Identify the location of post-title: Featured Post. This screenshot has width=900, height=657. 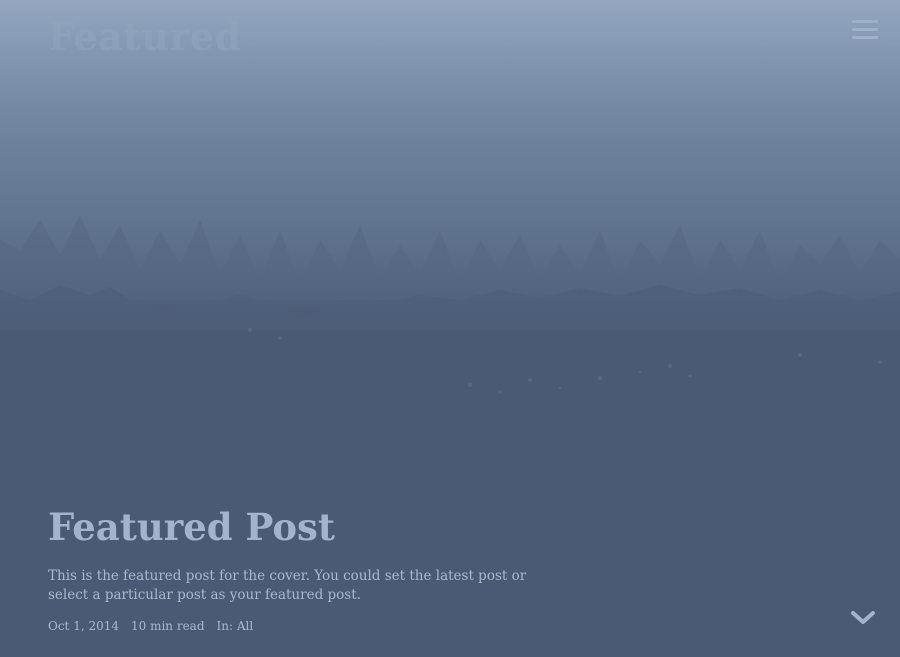
(308, 527).